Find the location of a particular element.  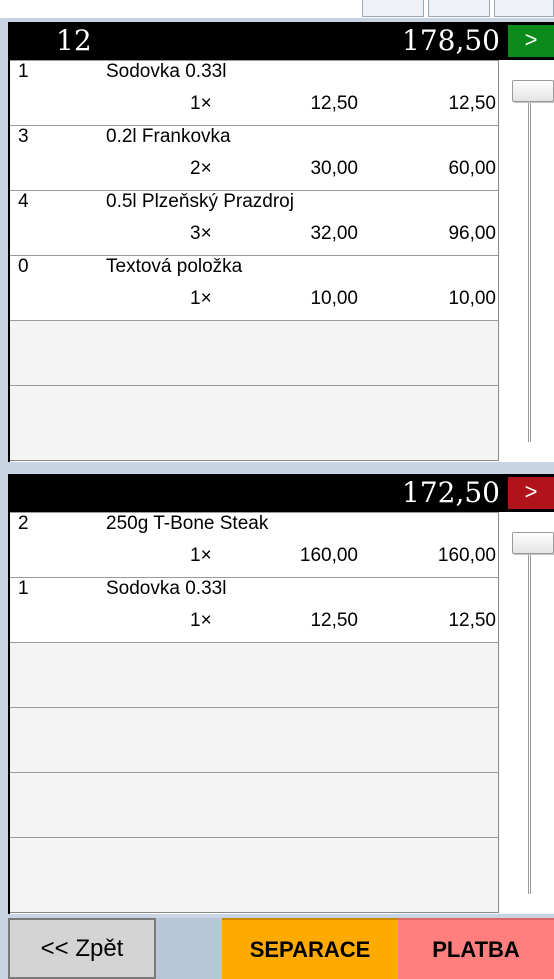

item-price: 32,00 is located at coordinates (334, 233).